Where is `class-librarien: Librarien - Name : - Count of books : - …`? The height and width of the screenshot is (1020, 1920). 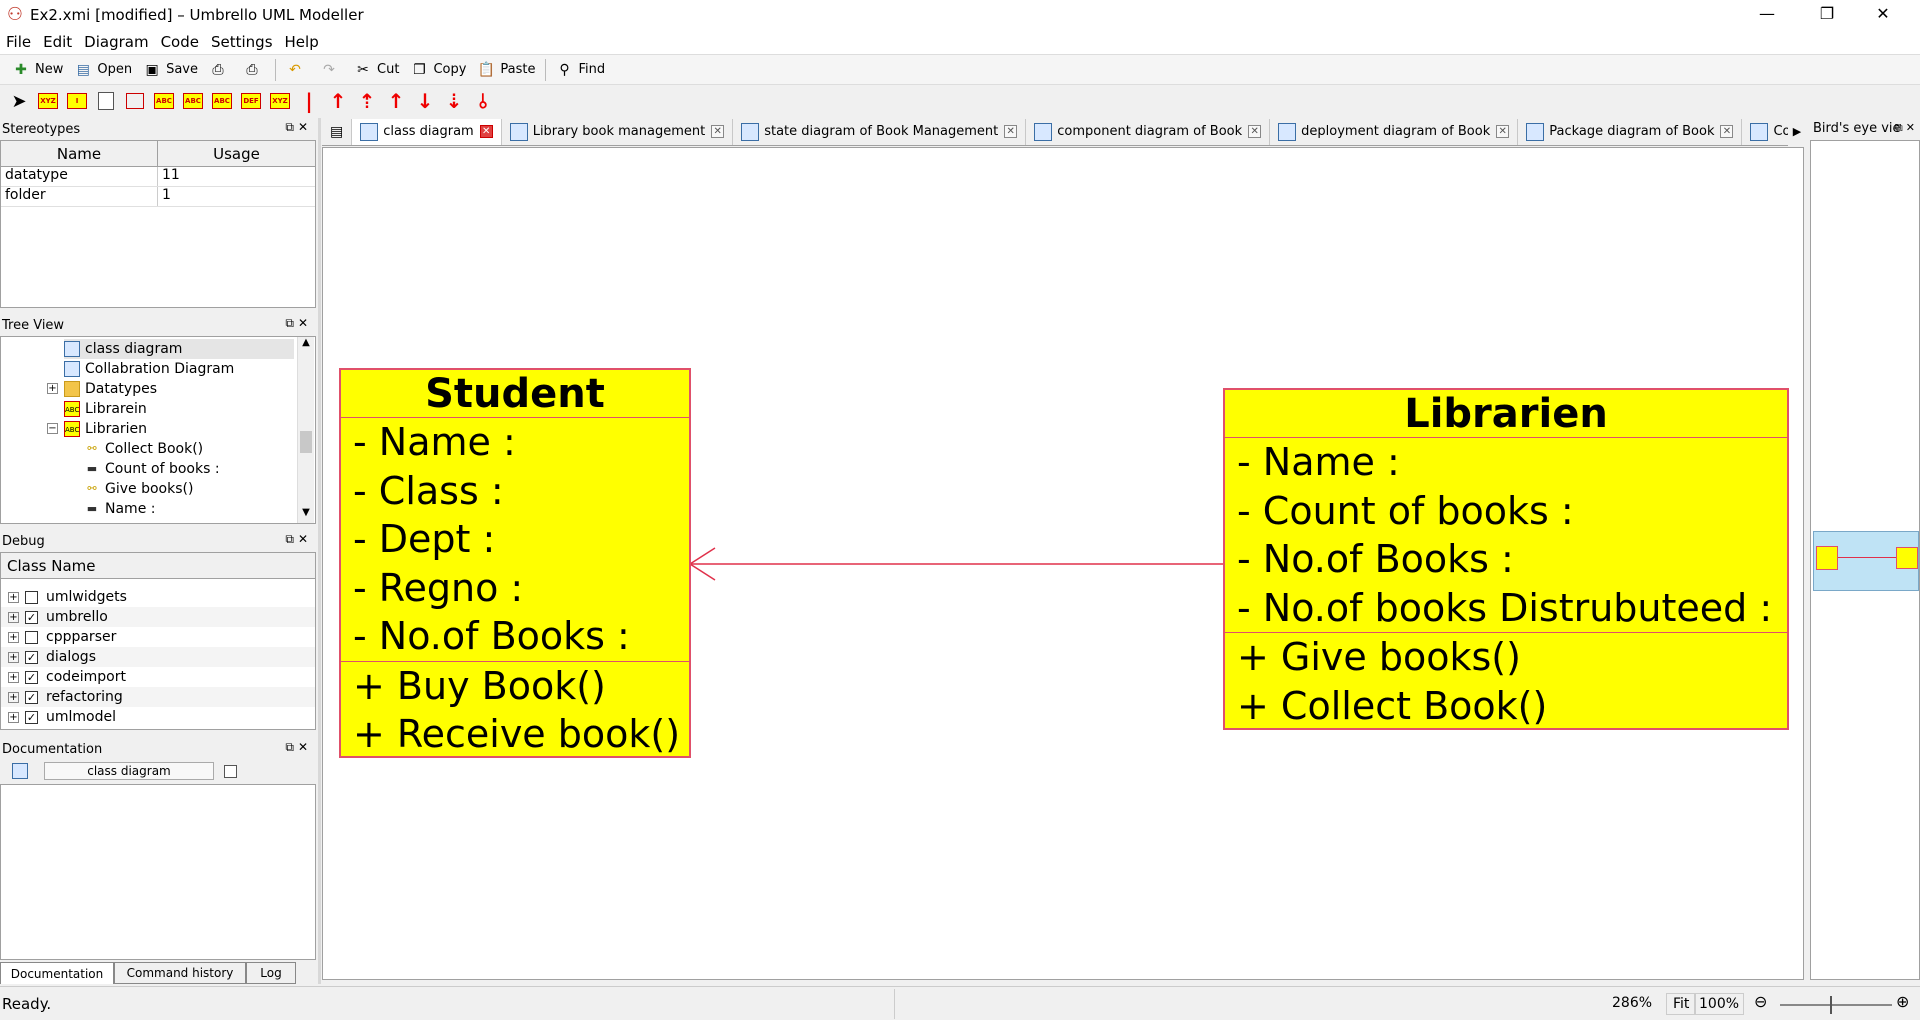
class-librarien: Librarien - Name : - Count of books : - … is located at coordinates (1506, 559).